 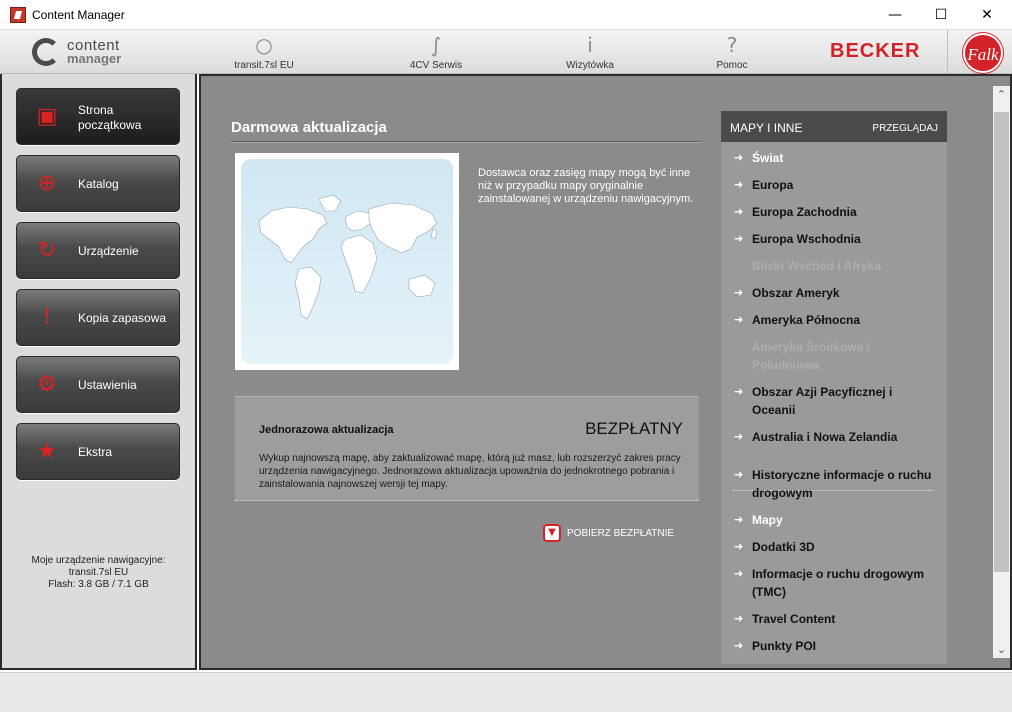 What do you see at coordinates (941, 15) in the screenshot?
I see `maximize-button: ☐` at bounding box center [941, 15].